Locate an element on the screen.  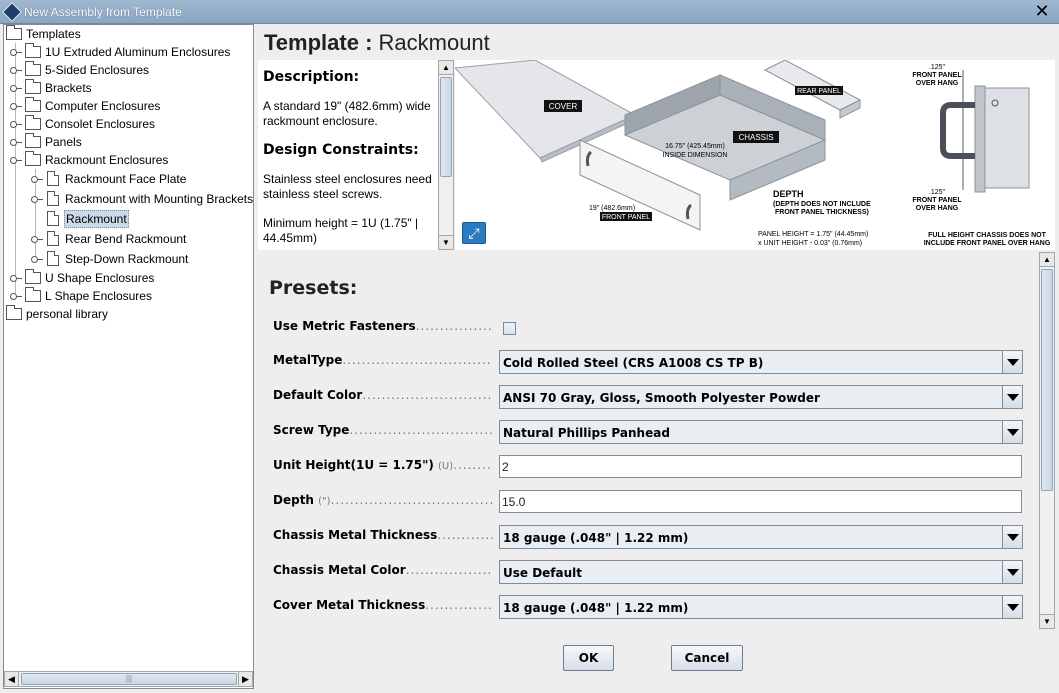
tree-item-rackmount-enclosures: Rackmount Enclosures is located at coordinates (127, 160).